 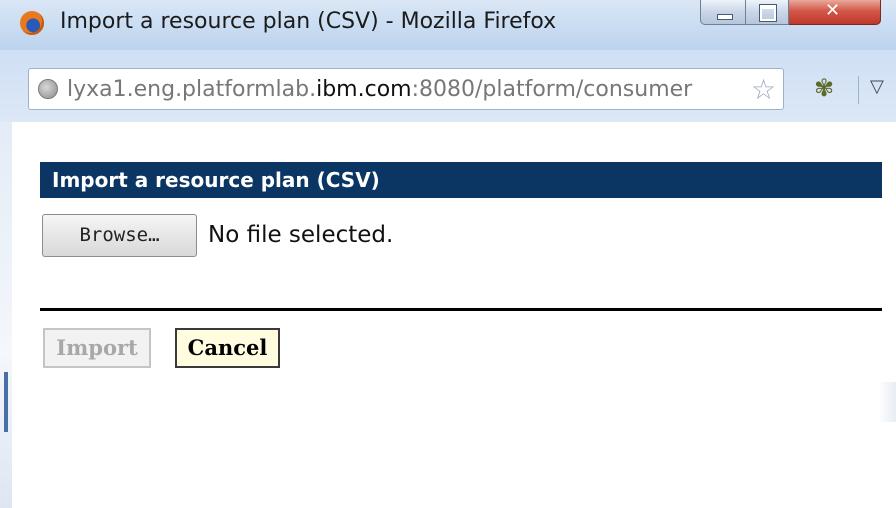 I want to click on globe-icon, so click(x=48, y=89).